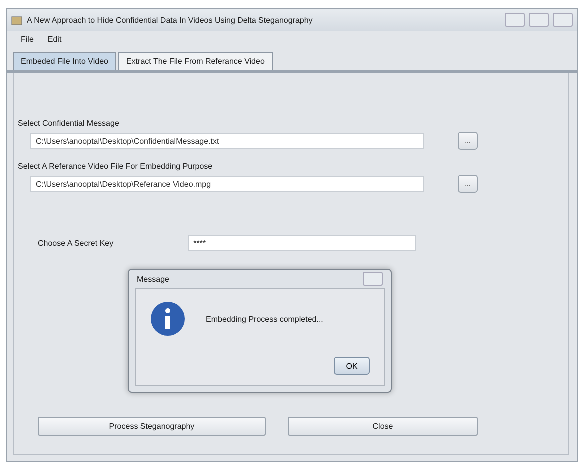 Image resolution: width=582 pixels, height=464 pixels. Describe the element at coordinates (195, 61) in the screenshot. I see `tab: Extract The File From Referance Video` at that location.